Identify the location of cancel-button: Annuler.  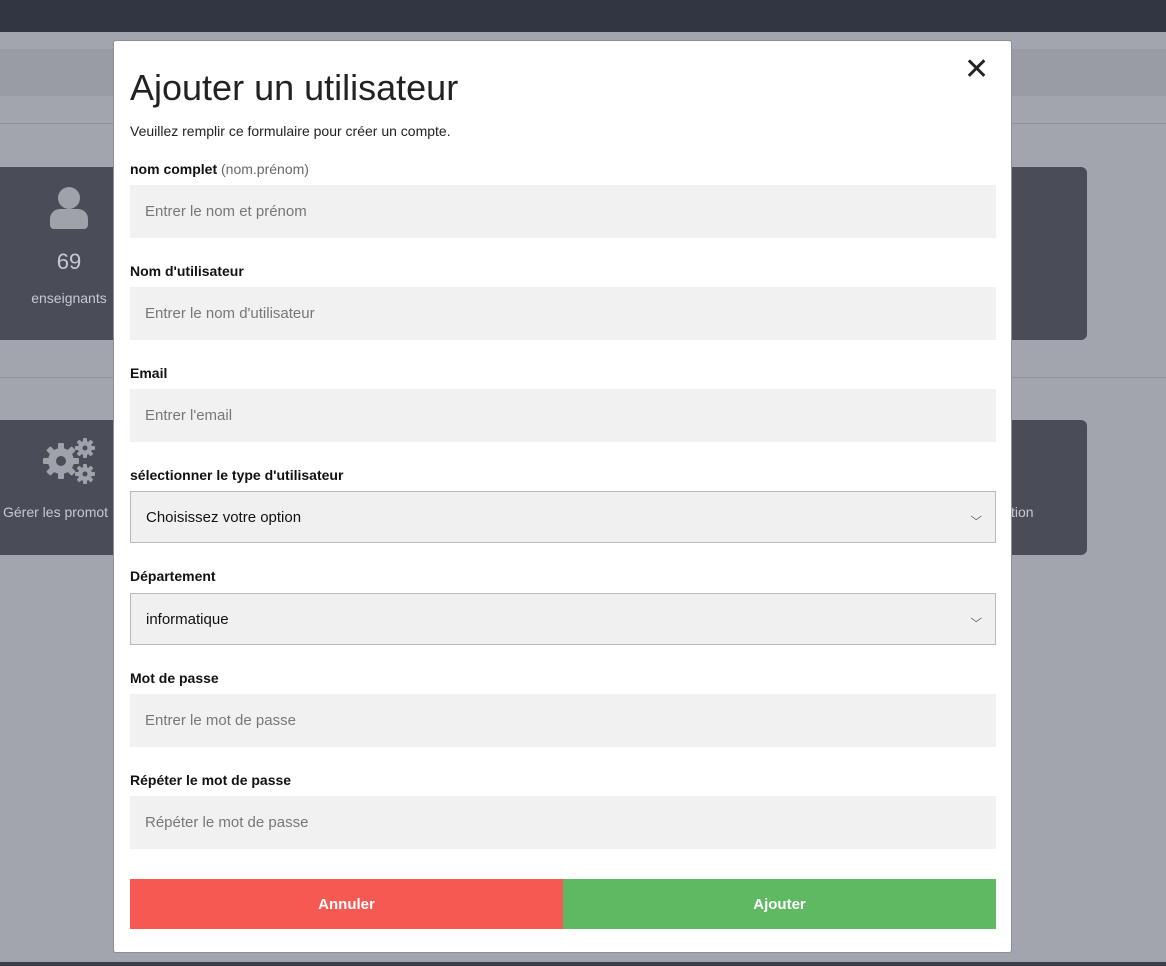
(346, 904).